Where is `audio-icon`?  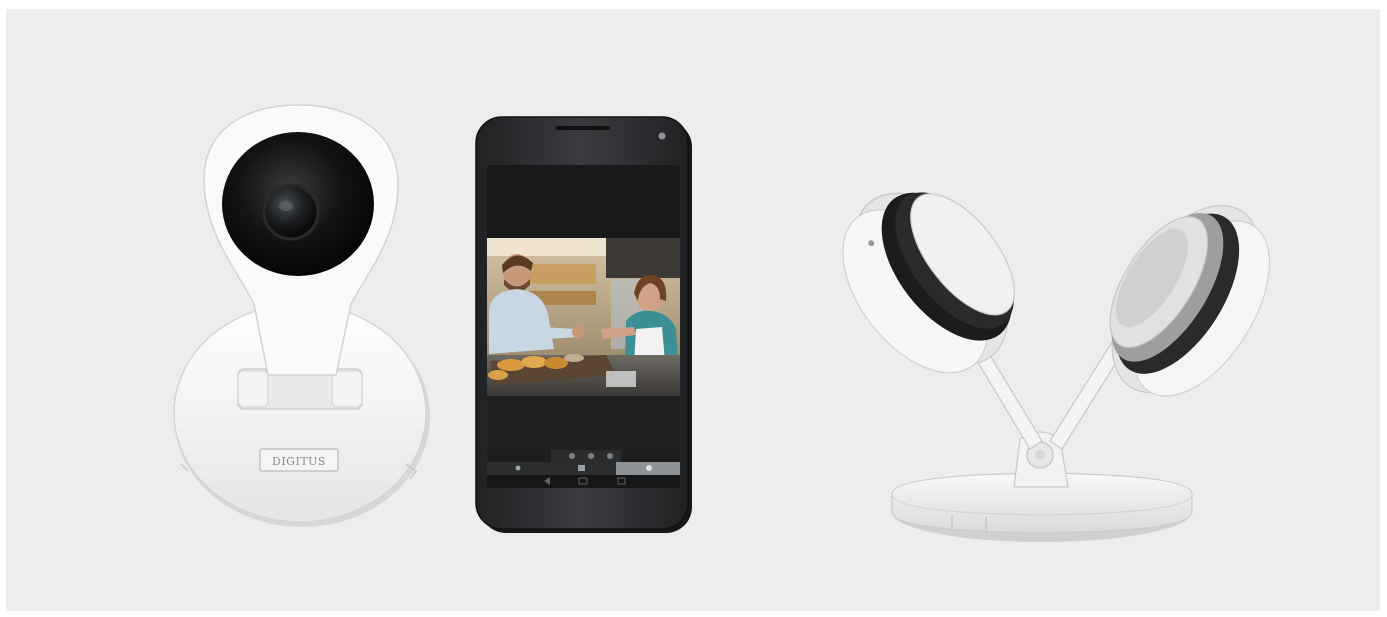
audio-icon is located at coordinates (610, 456).